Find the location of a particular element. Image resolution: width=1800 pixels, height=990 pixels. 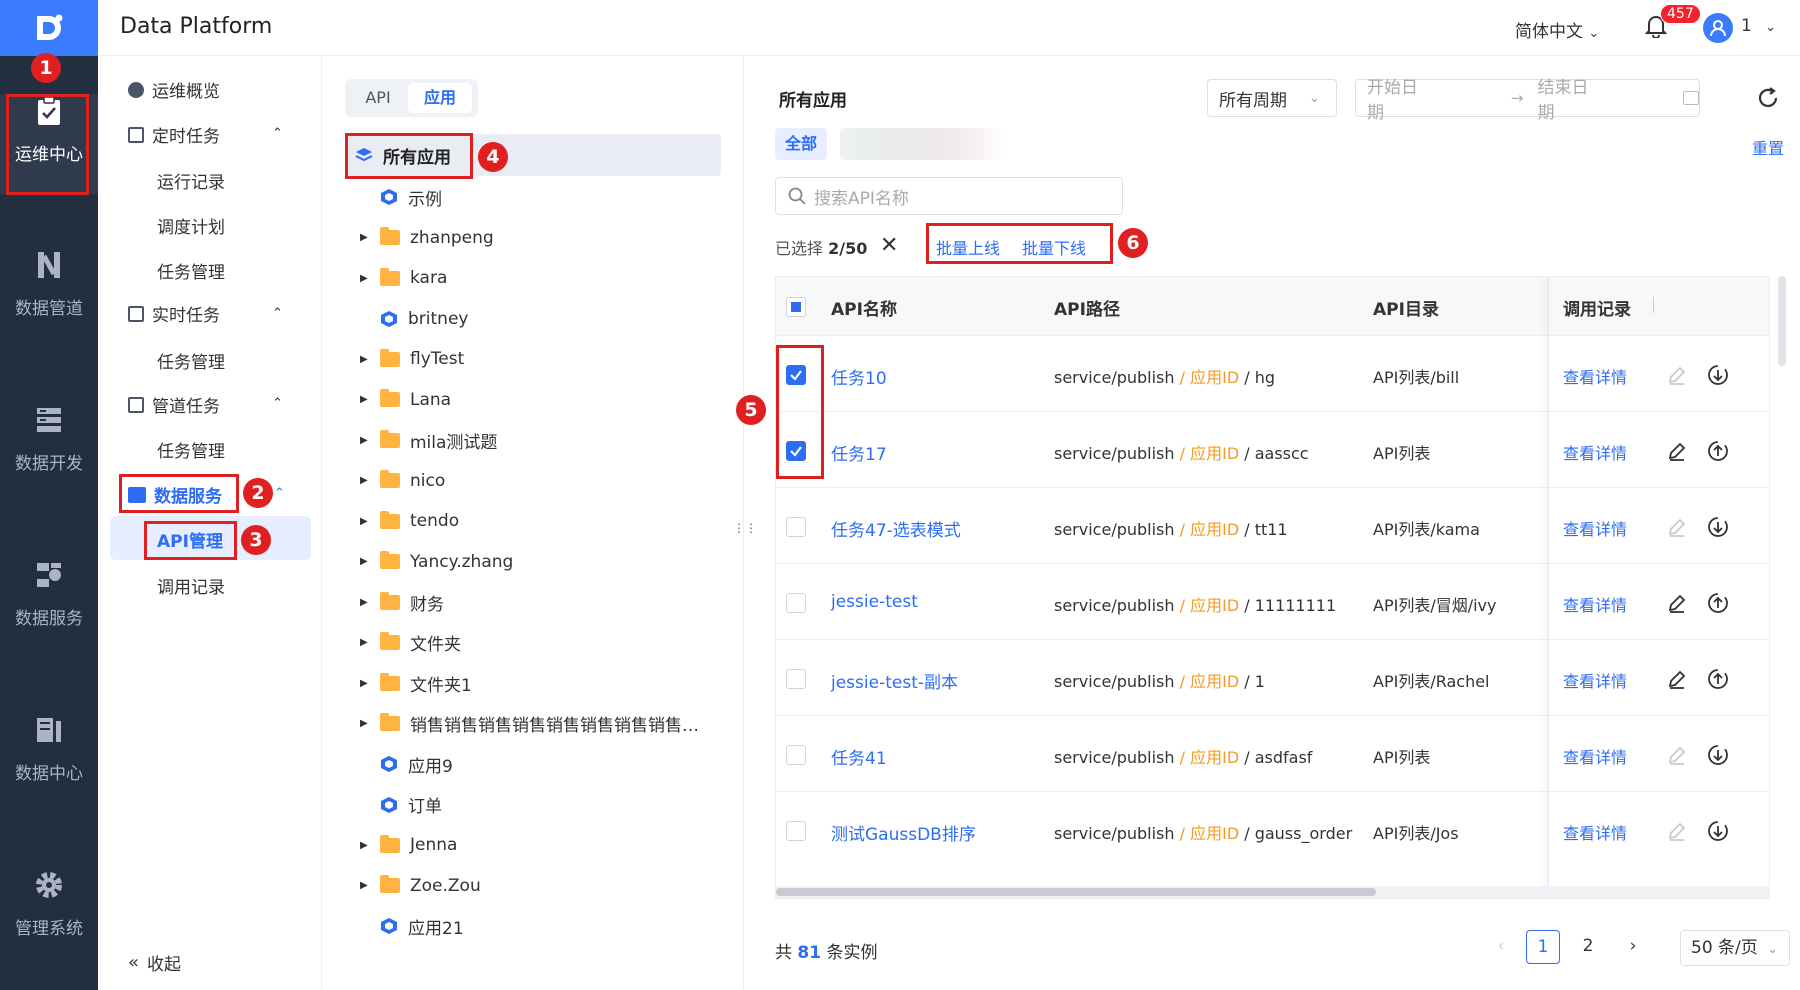

page-size-select: 50 条/页 ⌄ is located at coordinates (1735, 948).